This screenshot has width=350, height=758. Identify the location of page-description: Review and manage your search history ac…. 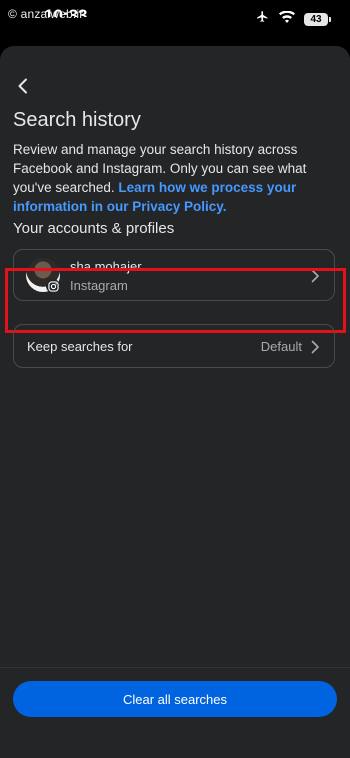
(172, 178).